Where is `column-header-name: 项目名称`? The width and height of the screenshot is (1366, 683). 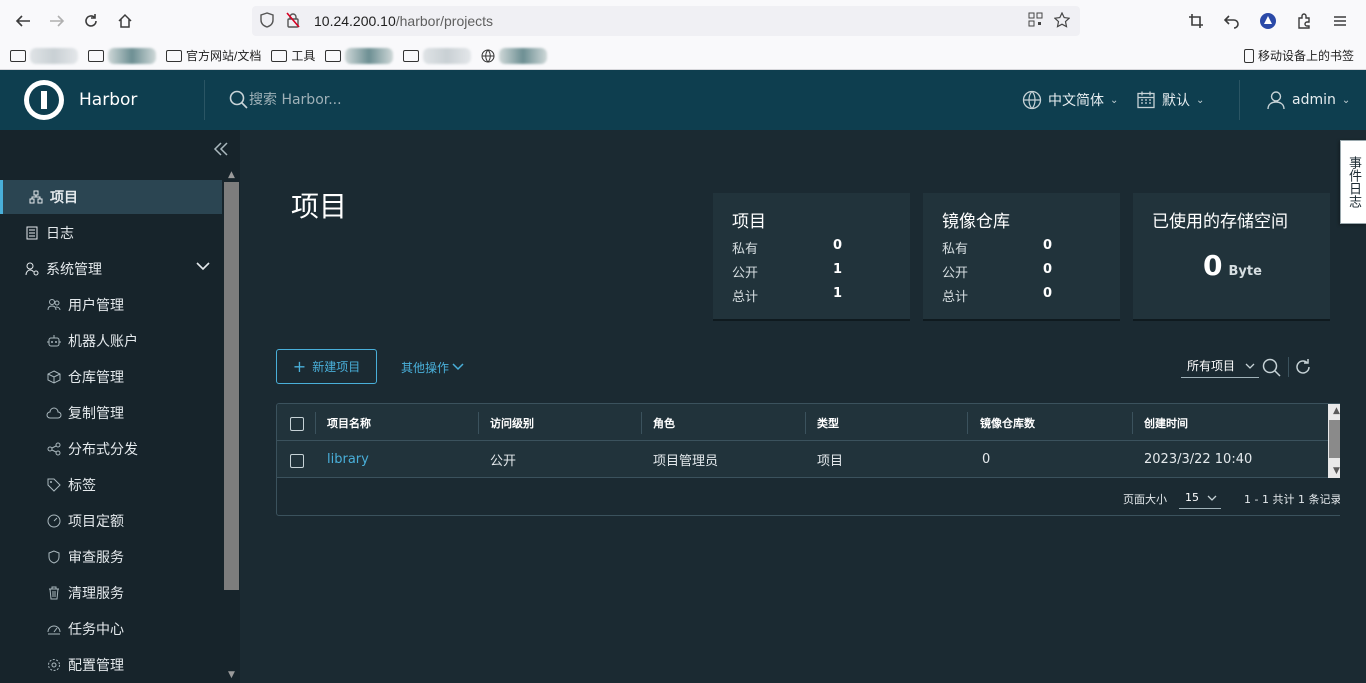 column-header-name: 项目名称 is located at coordinates (349, 422).